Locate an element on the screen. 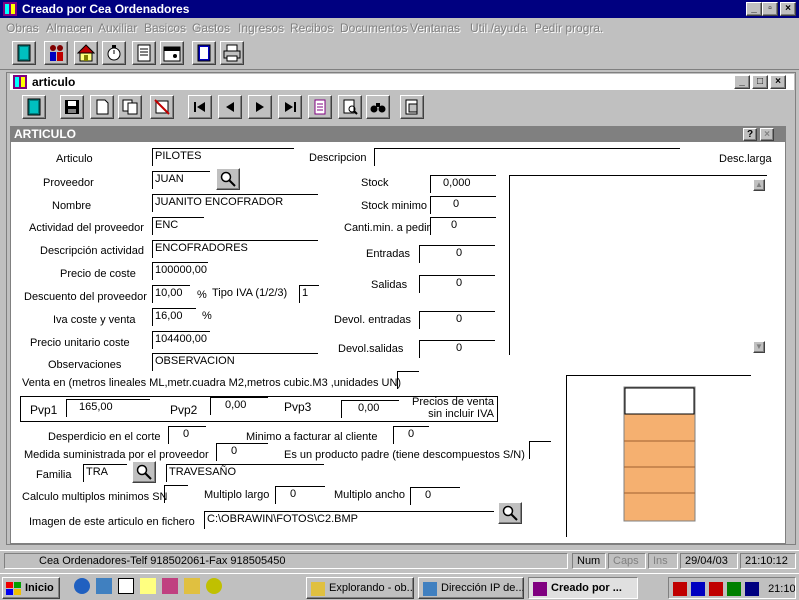  iva-field: 16,00 is located at coordinates (174, 317).